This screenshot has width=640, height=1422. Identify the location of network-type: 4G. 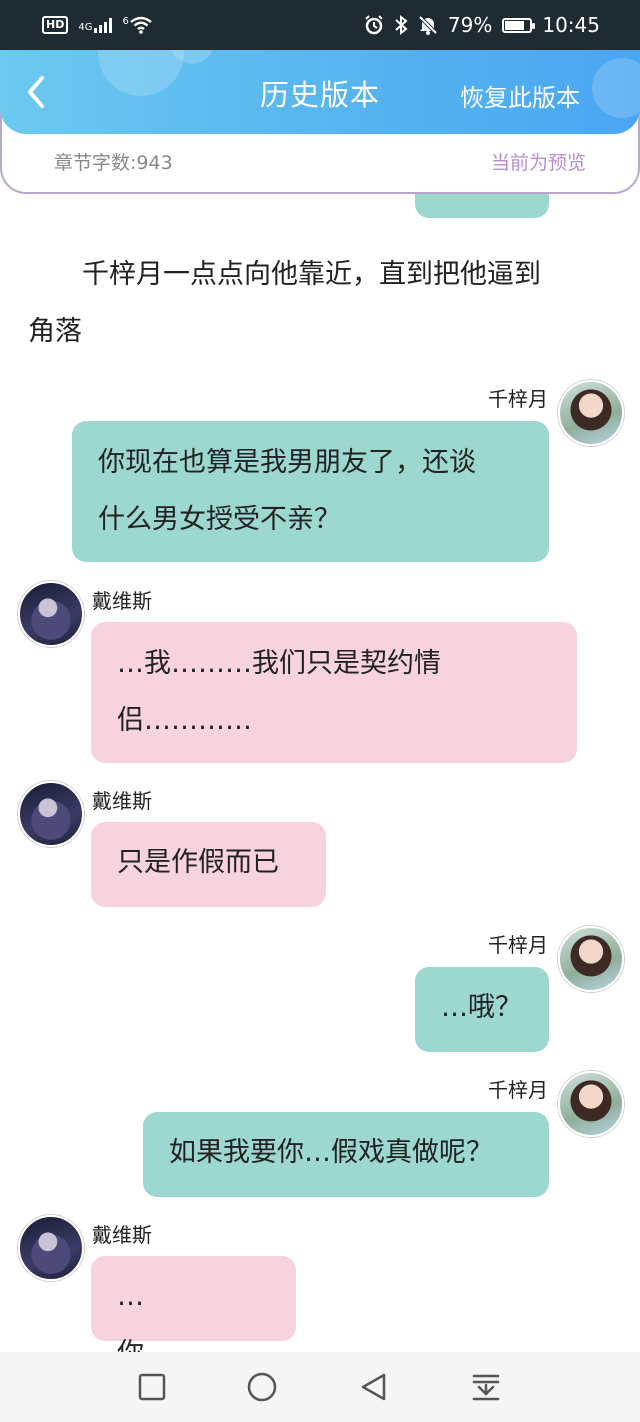
(85, 27).